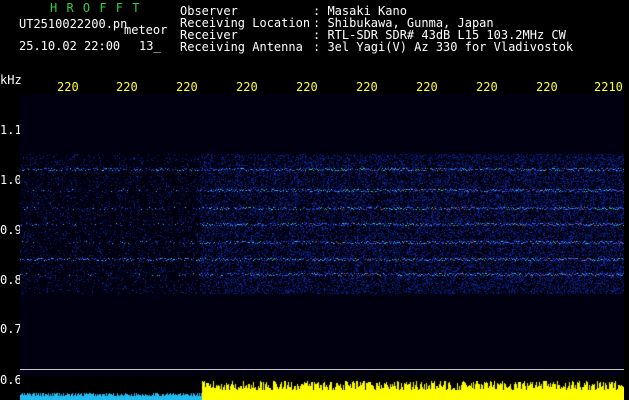 The width and height of the screenshot is (629, 400). What do you see at coordinates (241, 47) in the screenshot?
I see `antenna-label: Receiving Antenna` at bounding box center [241, 47].